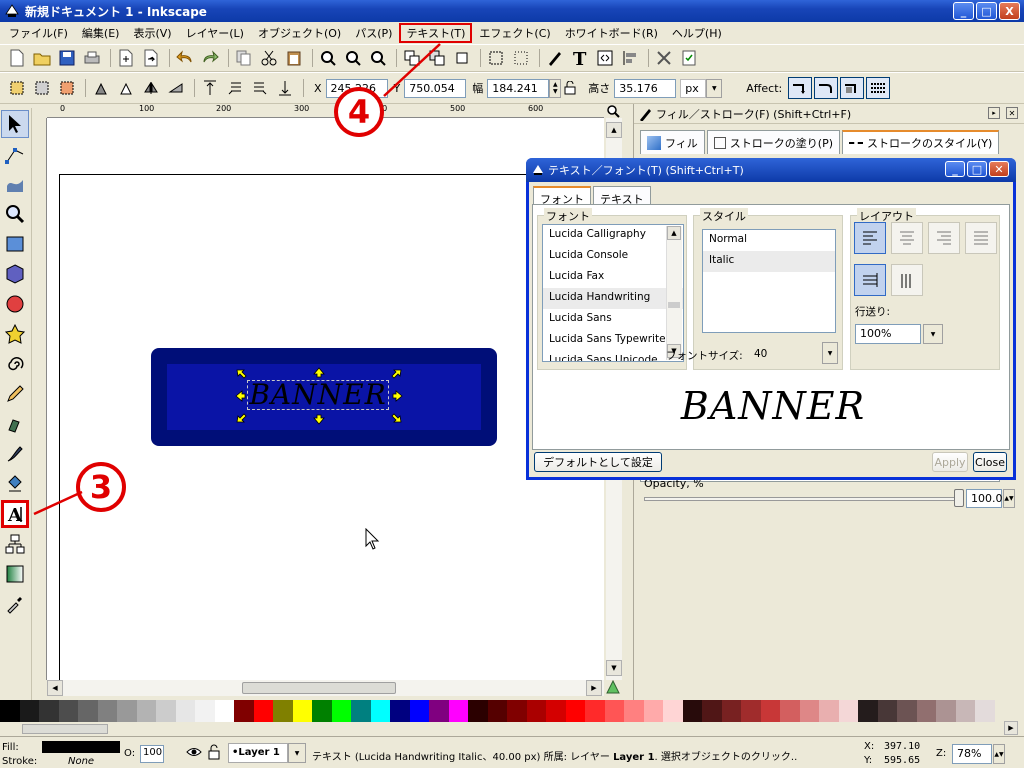  Describe the element at coordinates (258, 753) in the screenshot. I see `layer-select: •Layer 1` at that location.